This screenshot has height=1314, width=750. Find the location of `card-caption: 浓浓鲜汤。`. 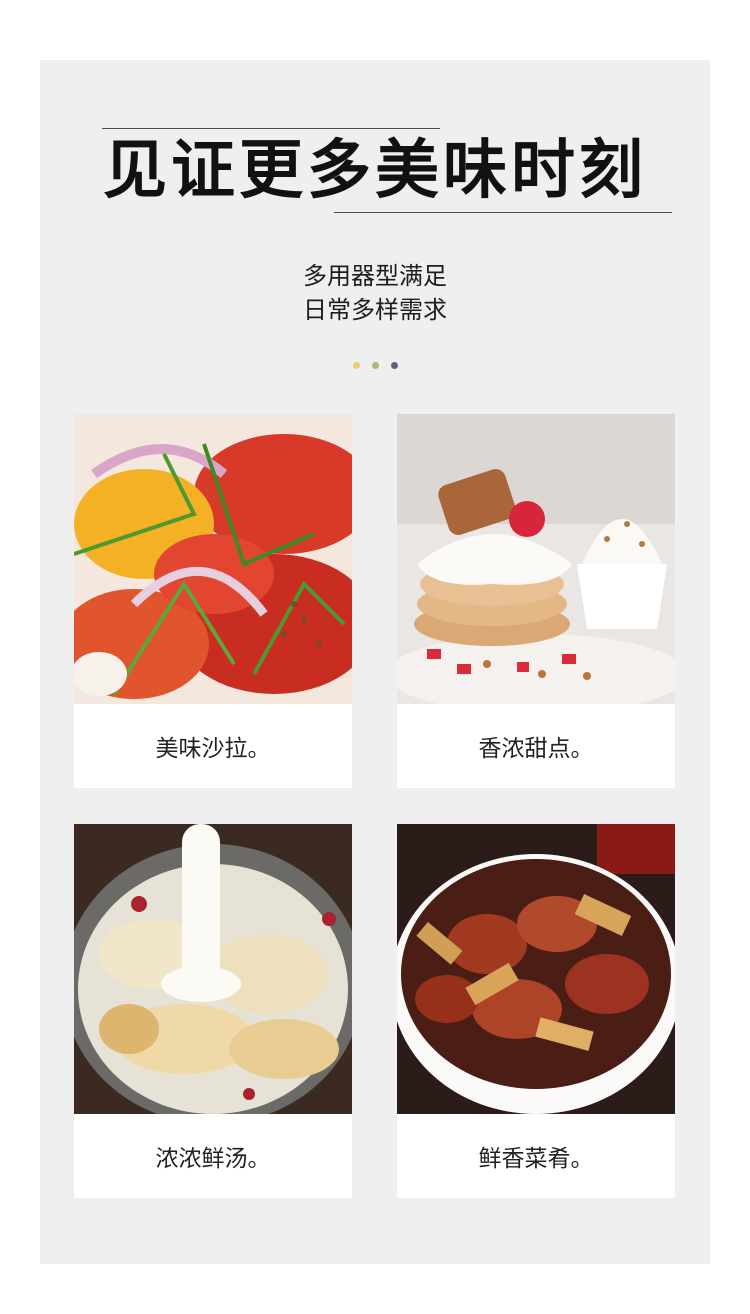

card-caption: 浓浓鲜汤。 is located at coordinates (213, 1159).